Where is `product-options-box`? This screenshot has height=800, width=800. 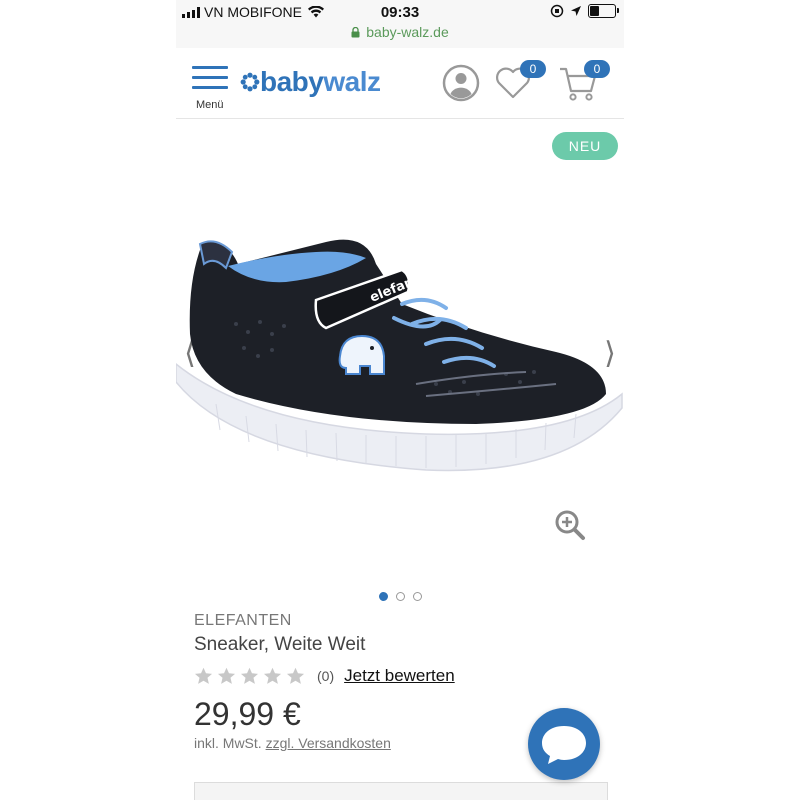
product-options-box is located at coordinates (401, 791).